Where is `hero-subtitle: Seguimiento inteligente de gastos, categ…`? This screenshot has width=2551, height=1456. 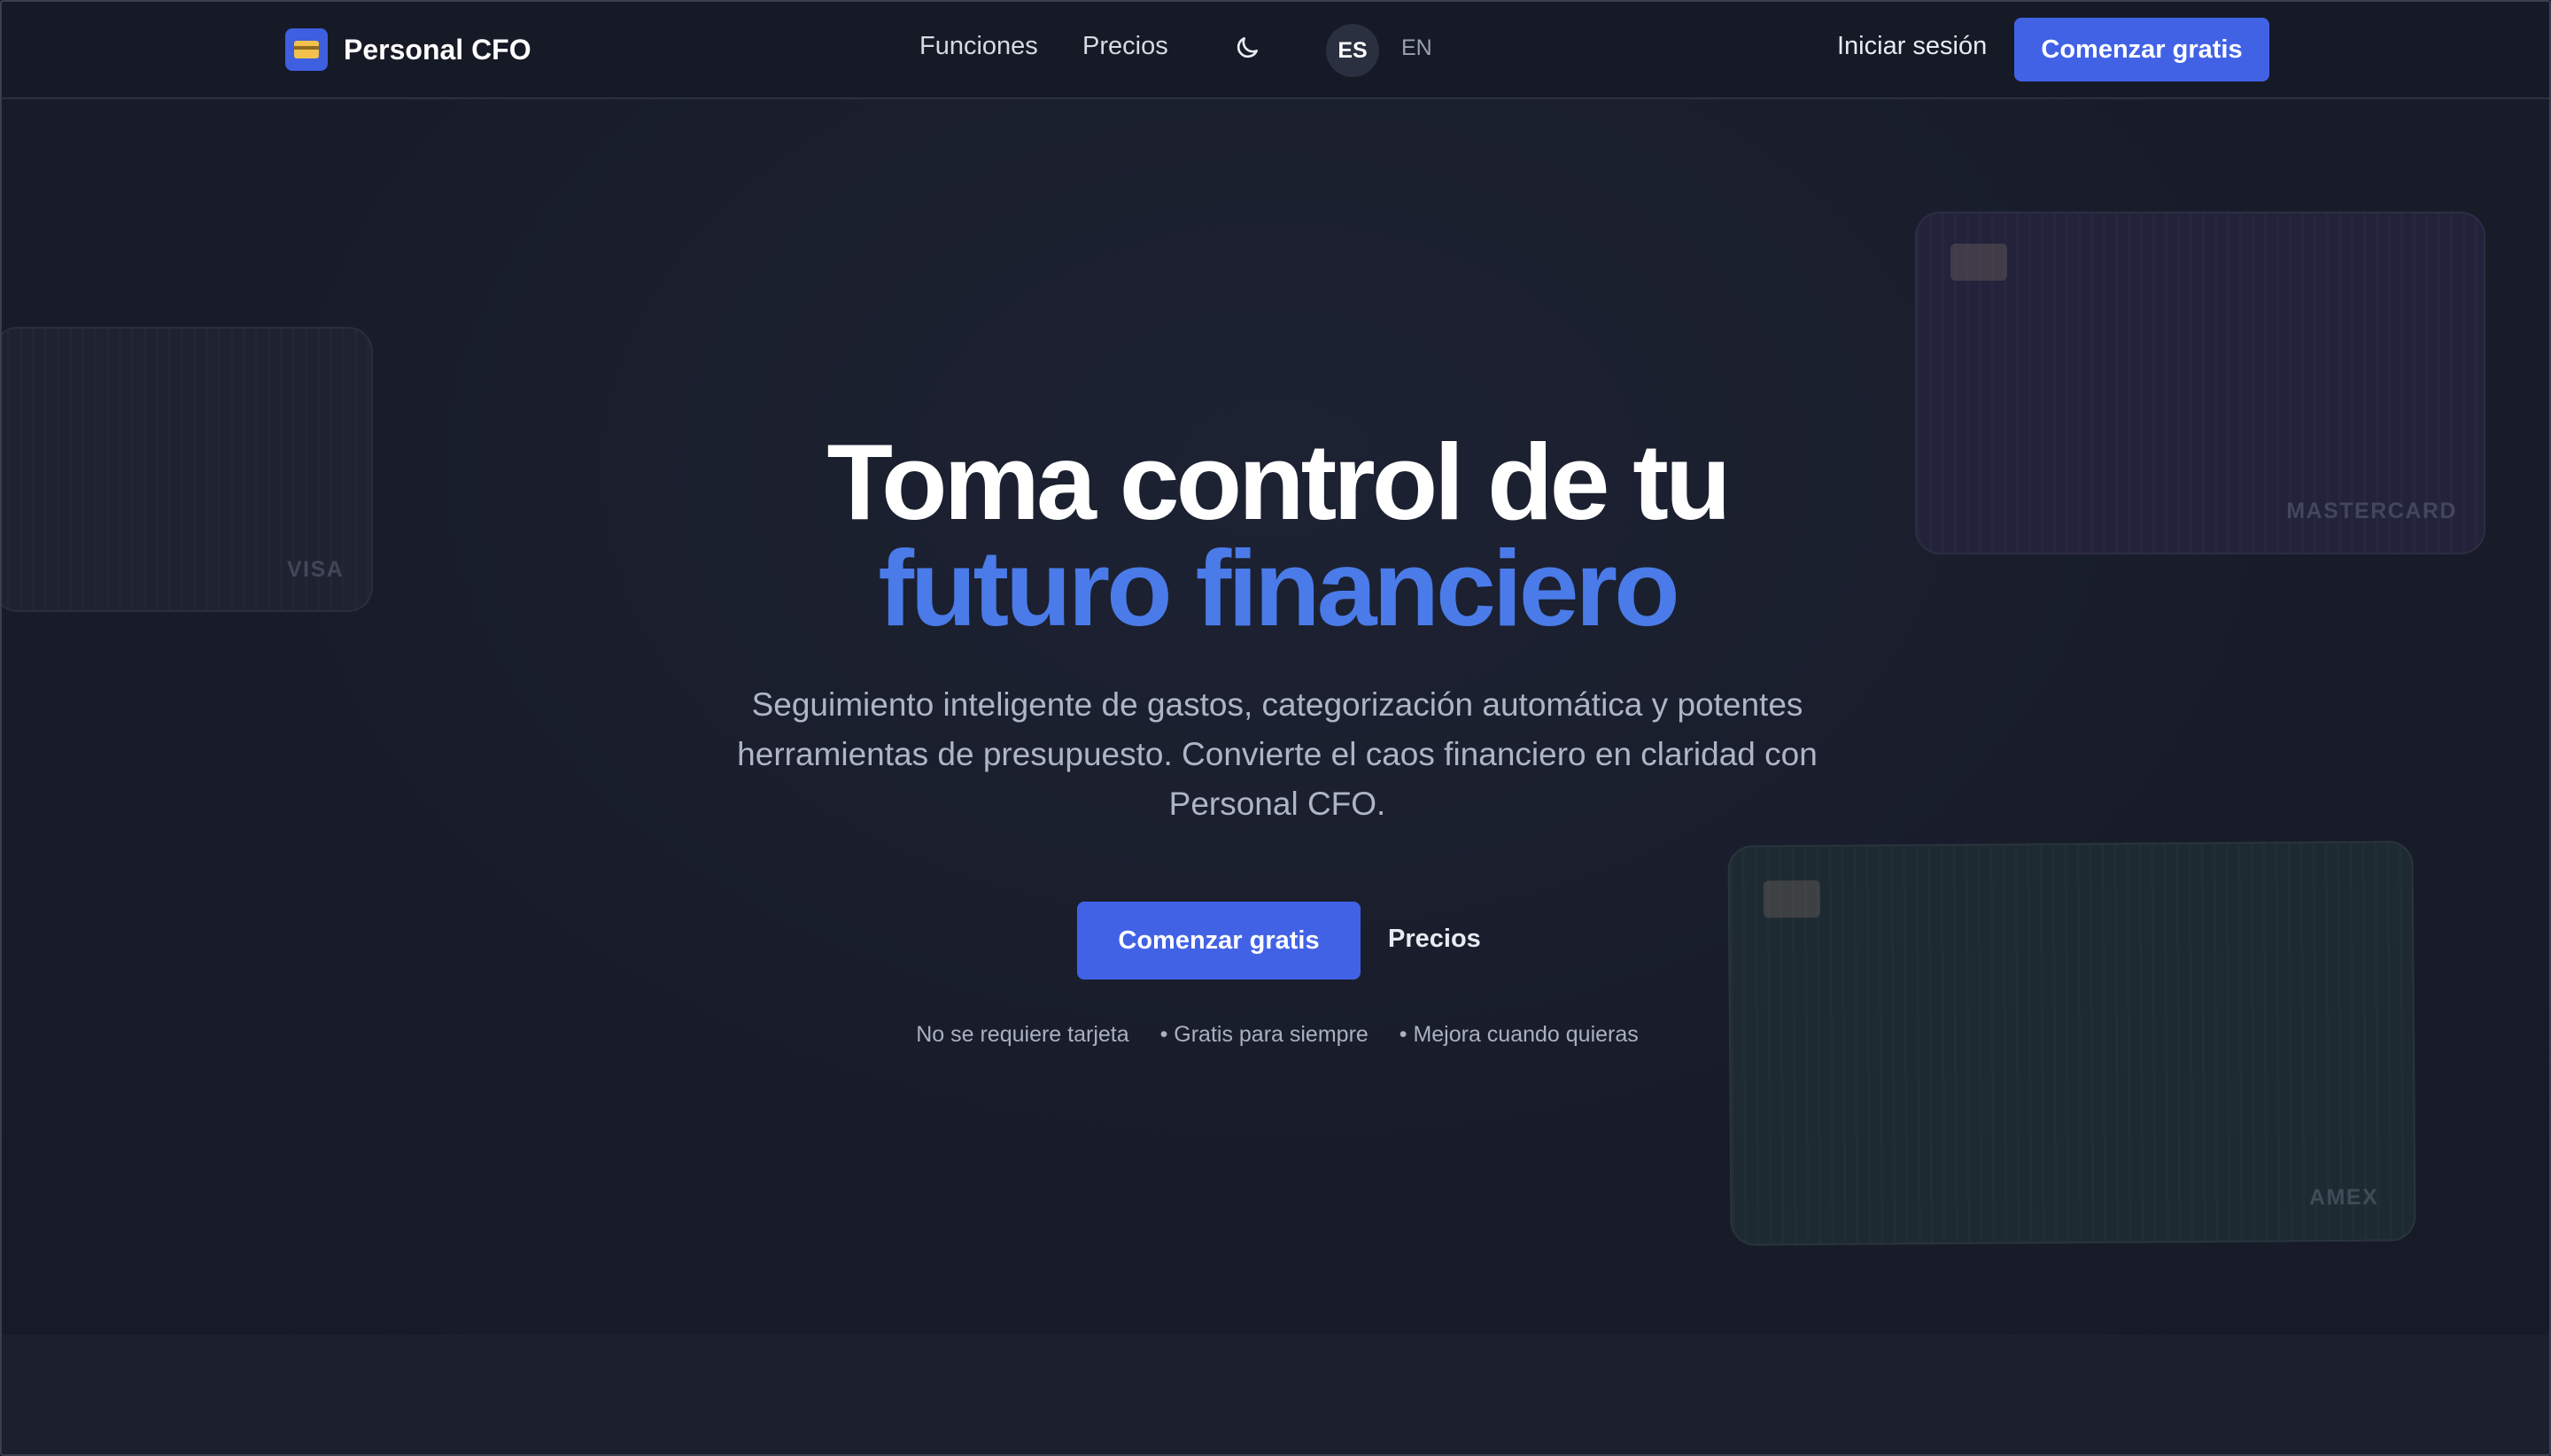 hero-subtitle: Seguimiento inteligente de gastos, categ… is located at coordinates (1277, 754).